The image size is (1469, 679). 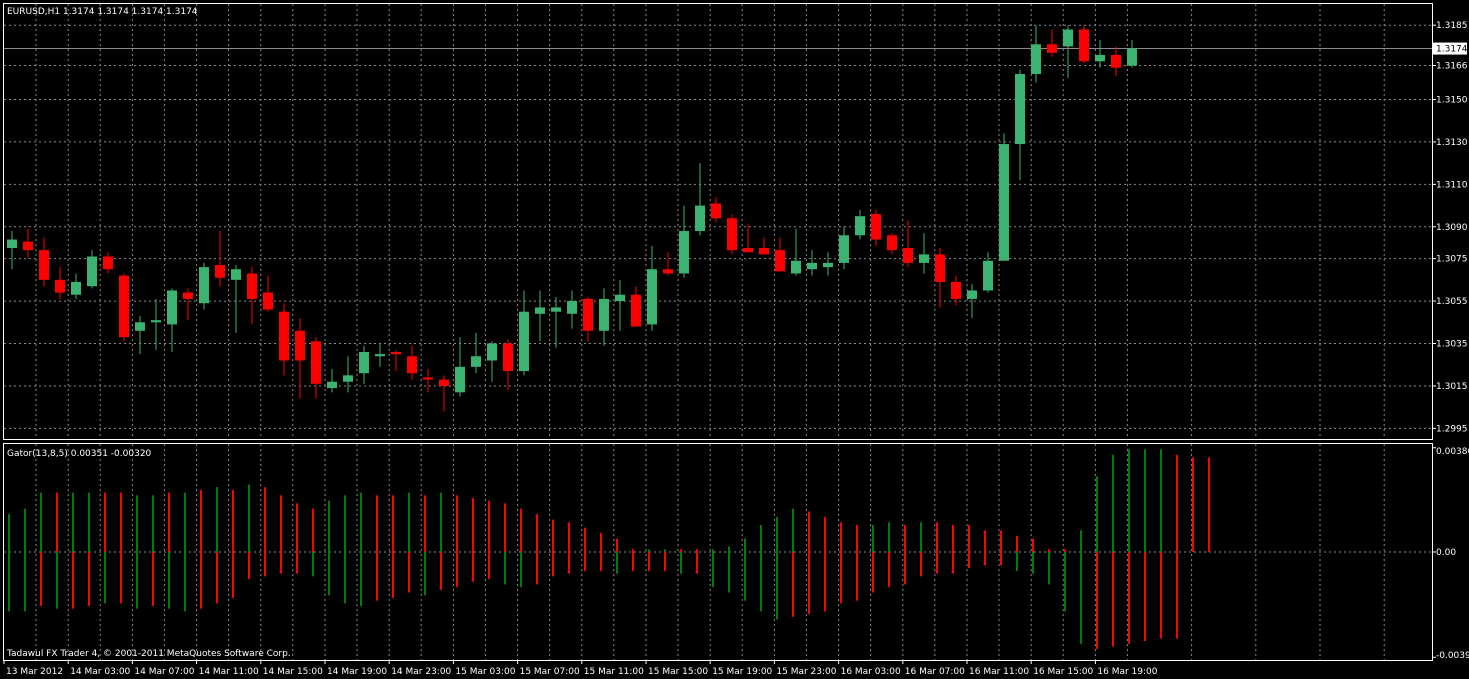 What do you see at coordinates (421, 672) in the screenshot?
I see `time-tick-label: 14 Mar 23:00` at bounding box center [421, 672].